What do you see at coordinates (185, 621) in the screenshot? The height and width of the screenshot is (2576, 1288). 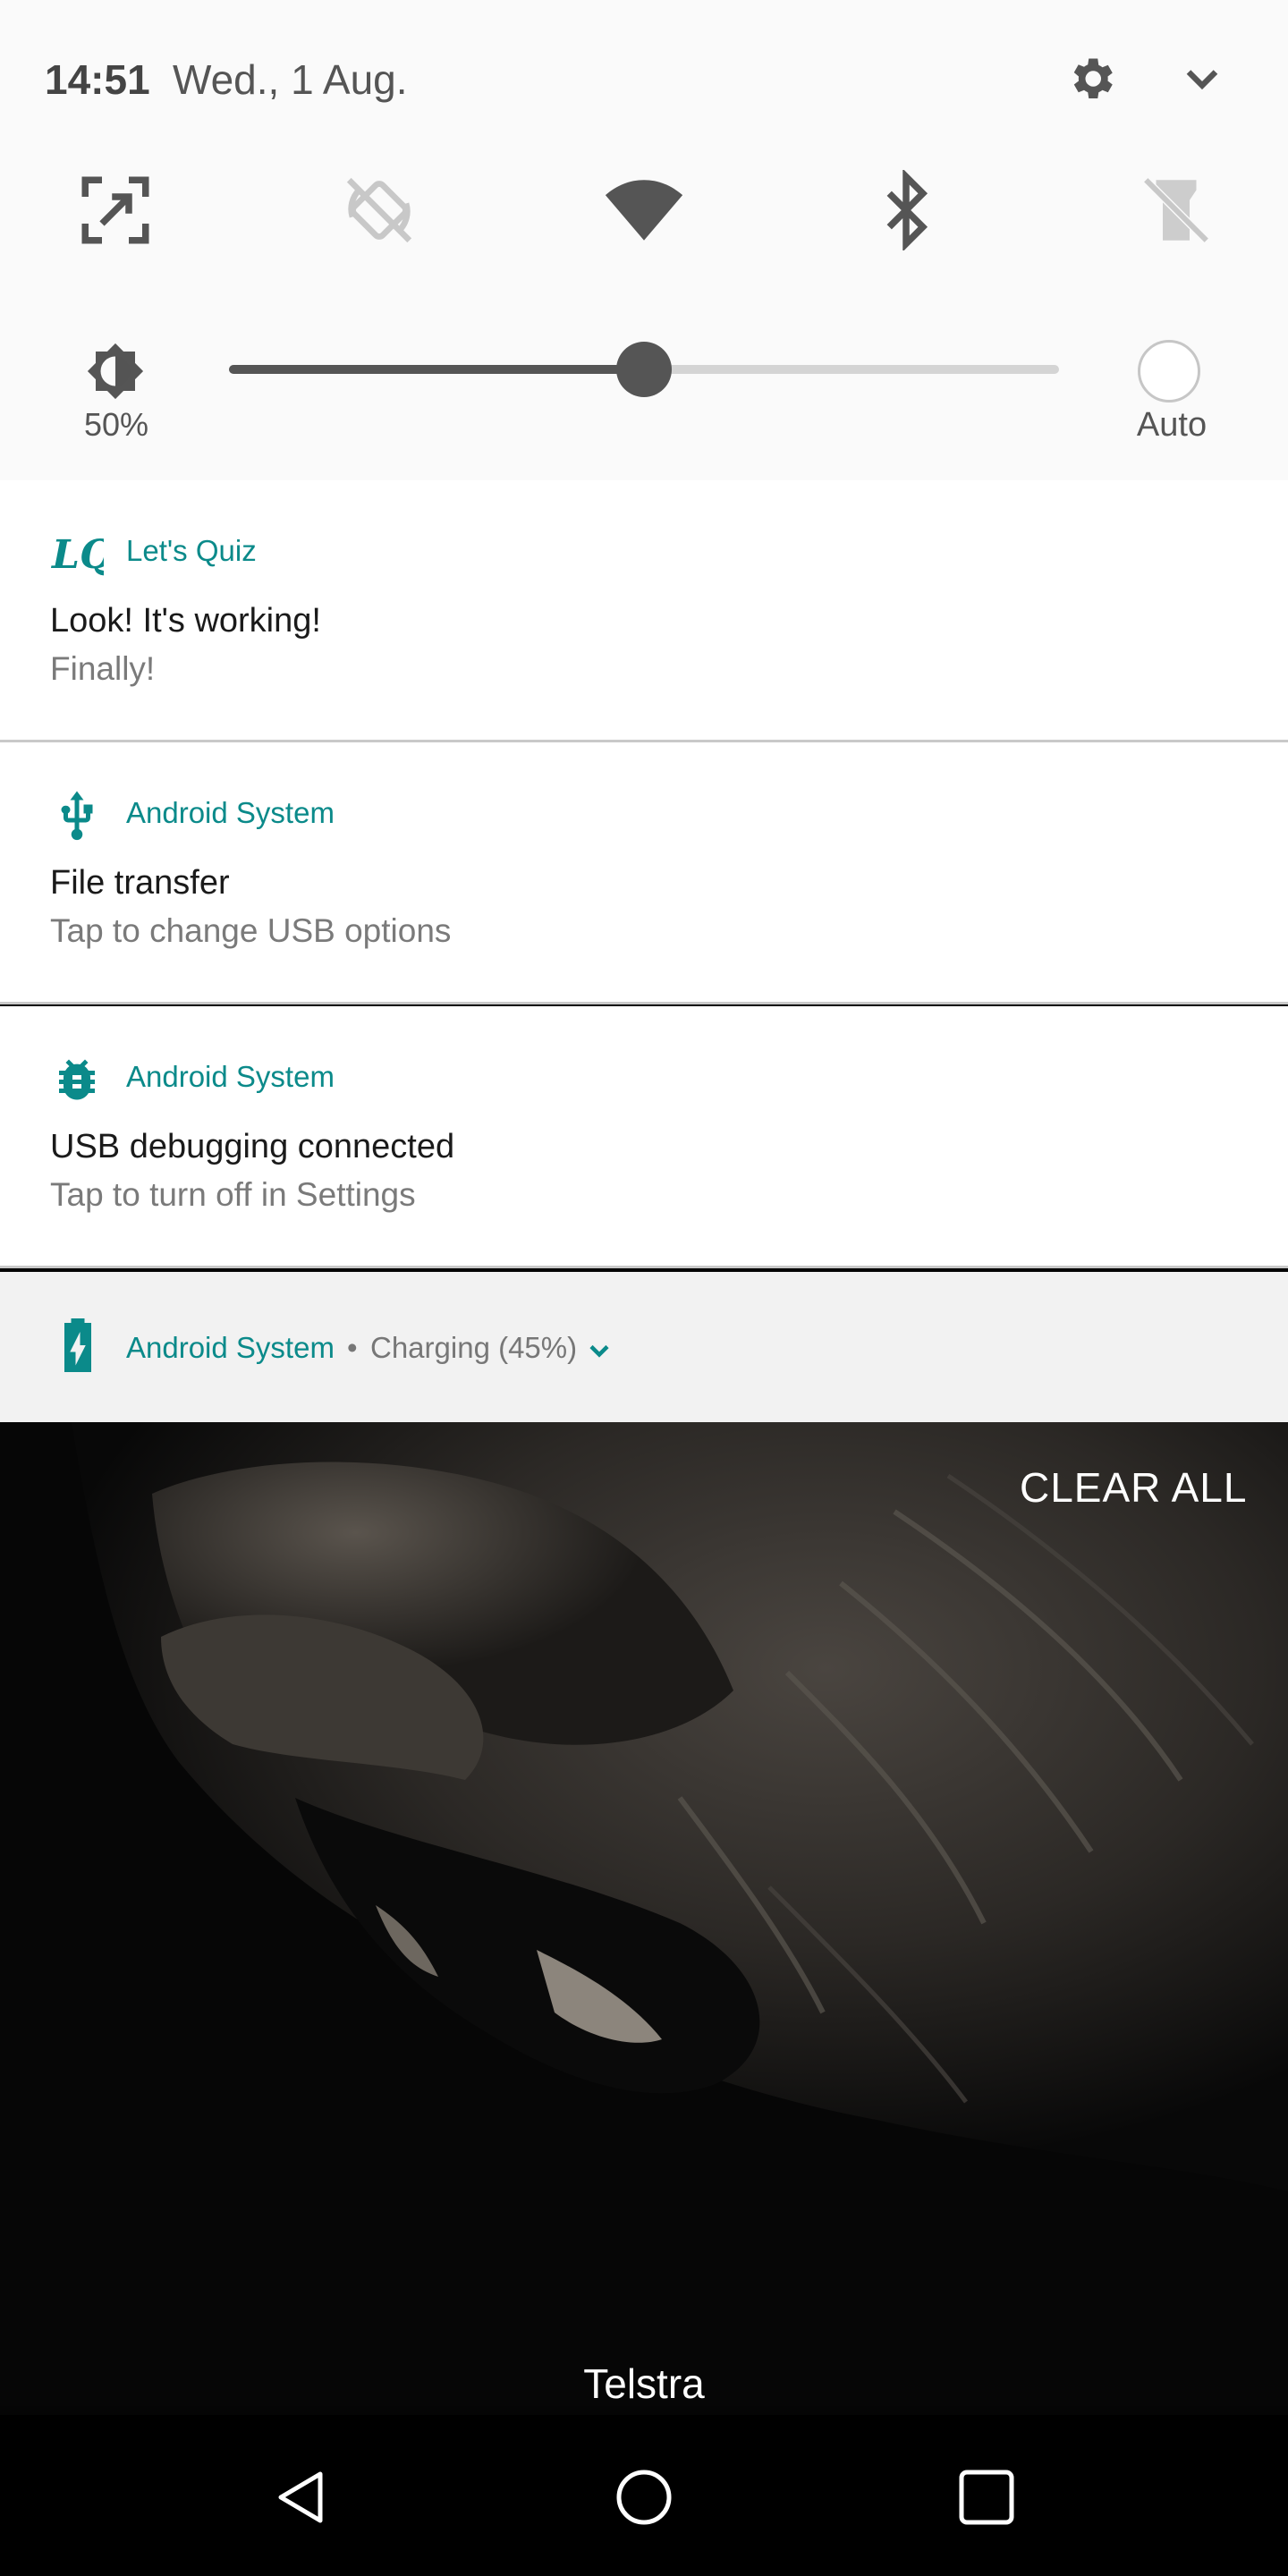 I see `notification-title: Look! It's working!` at bounding box center [185, 621].